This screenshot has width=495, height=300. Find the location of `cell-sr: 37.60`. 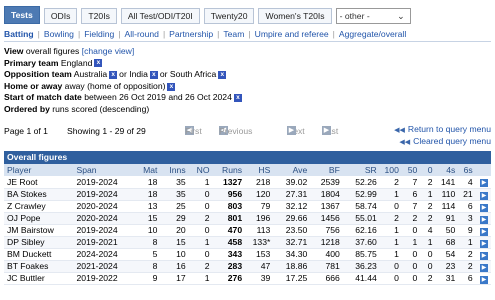

cell-sr: 37.60 is located at coordinates (361, 242).